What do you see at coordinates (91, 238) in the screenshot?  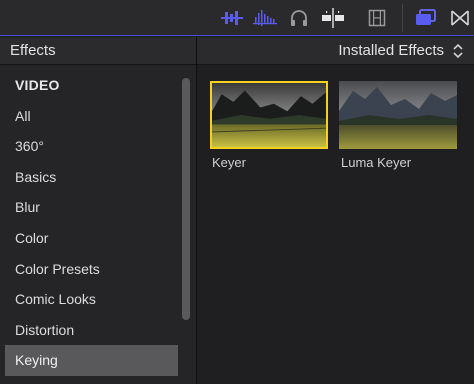 I see `category-item-color: Color` at bounding box center [91, 238].